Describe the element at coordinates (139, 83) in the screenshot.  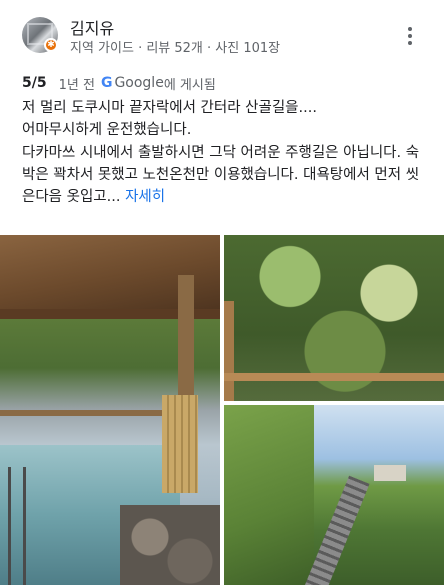
I see `source-name: Google` at that location.